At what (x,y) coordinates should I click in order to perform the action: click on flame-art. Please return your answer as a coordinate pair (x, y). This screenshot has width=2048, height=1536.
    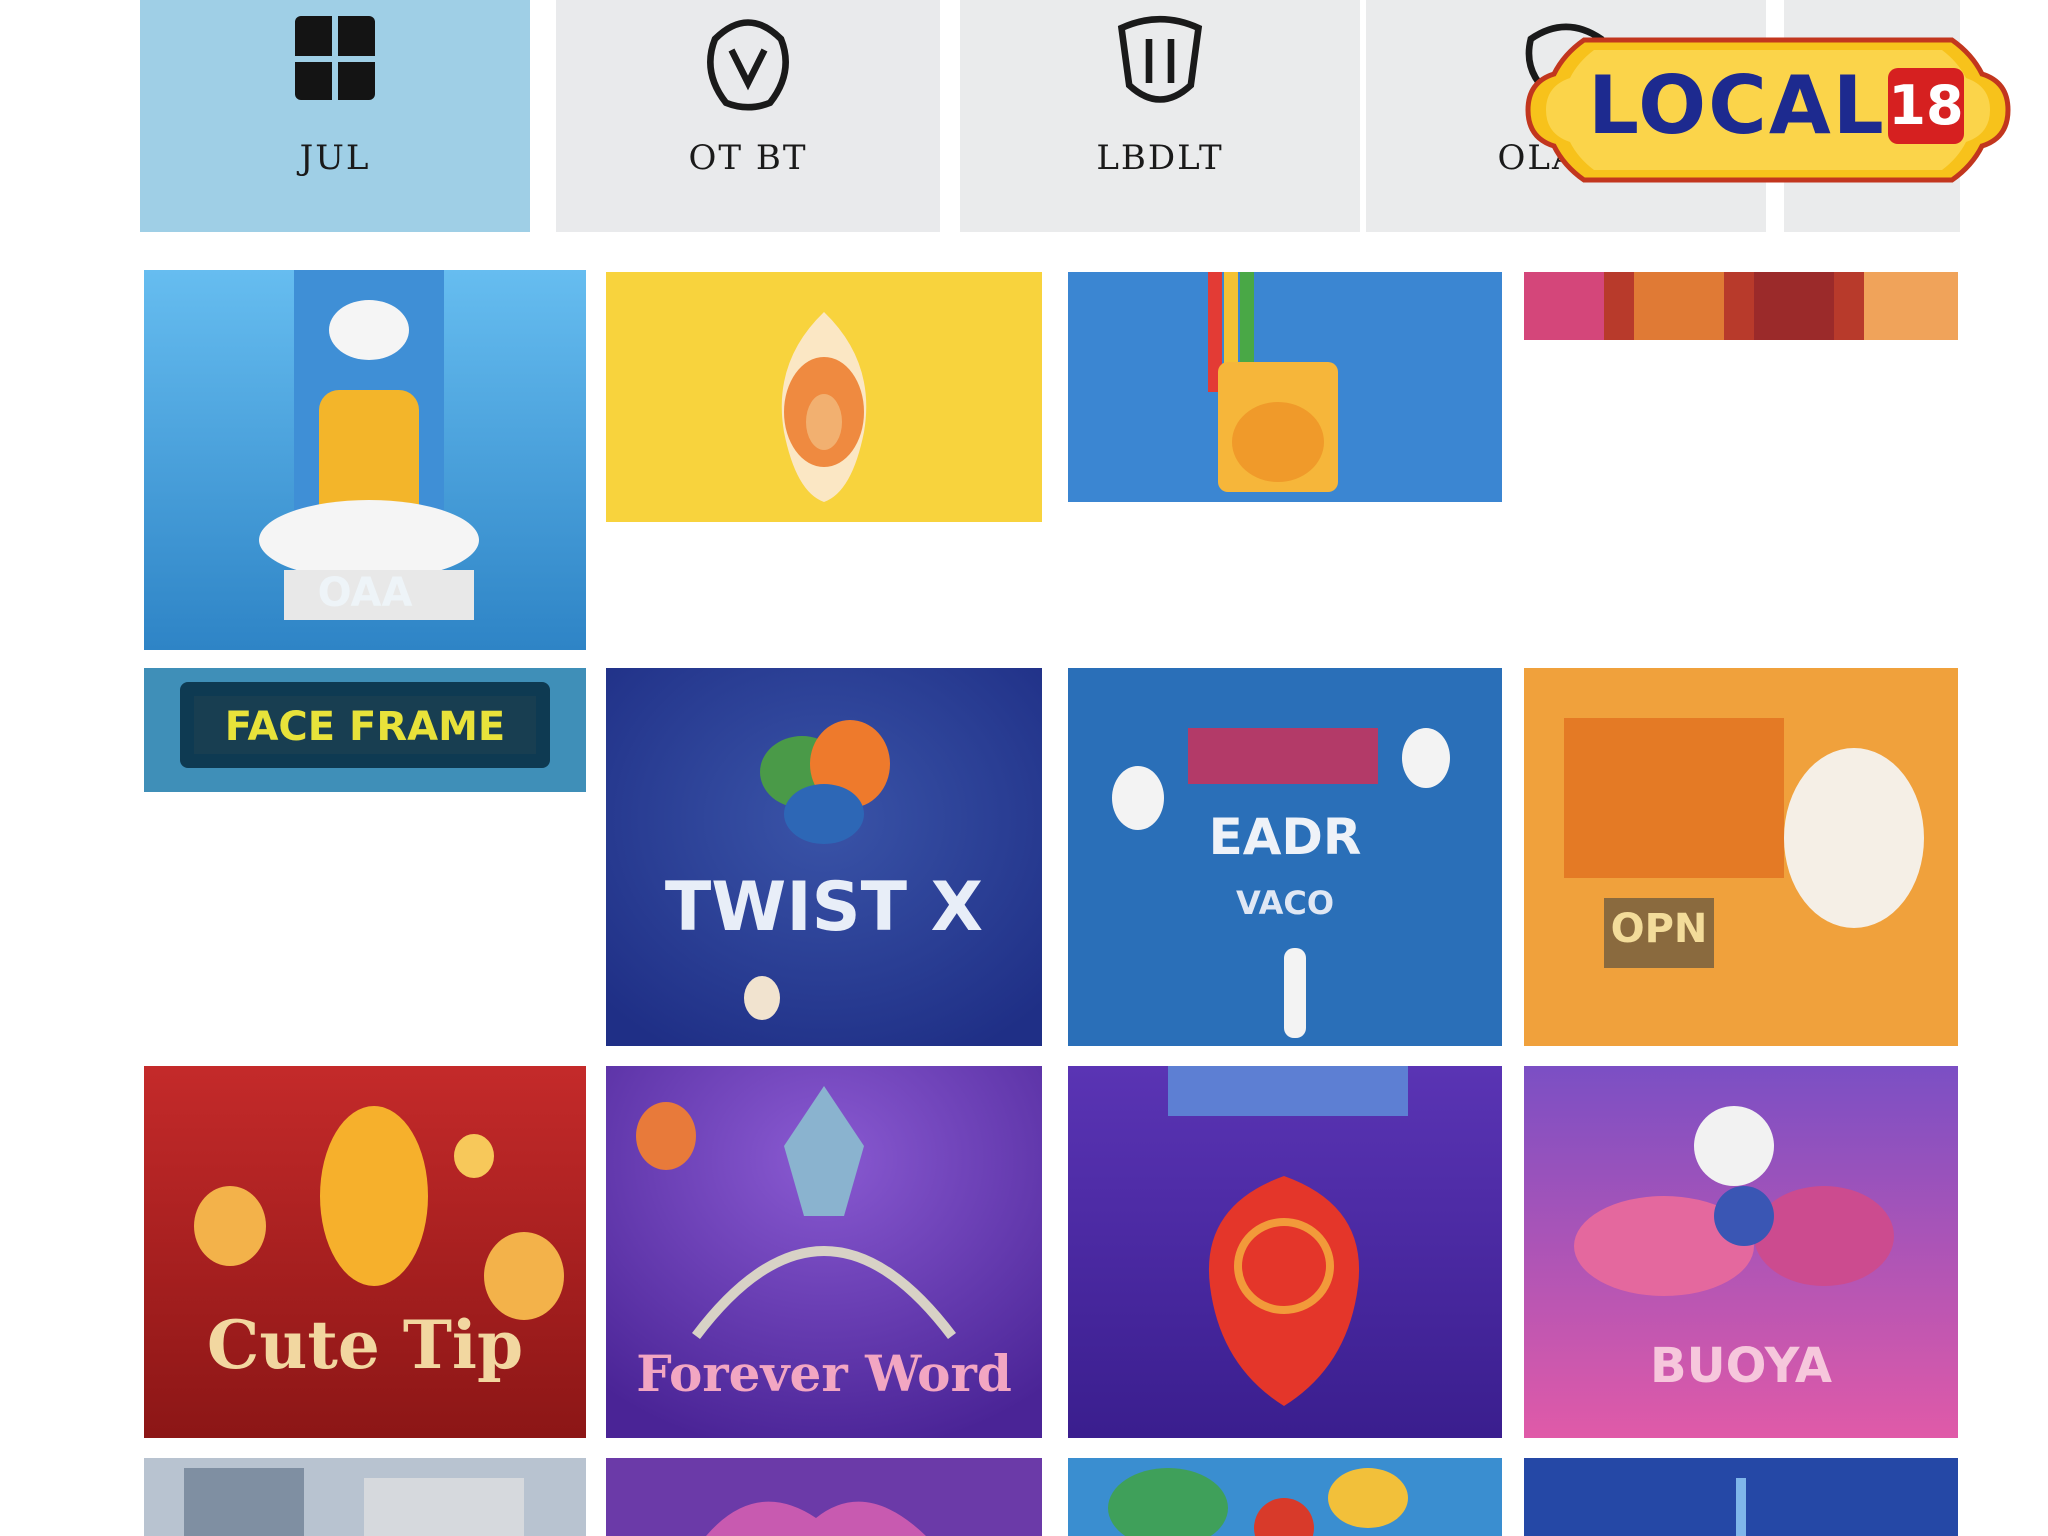
    Looking at the image, I should click on (824, 397).